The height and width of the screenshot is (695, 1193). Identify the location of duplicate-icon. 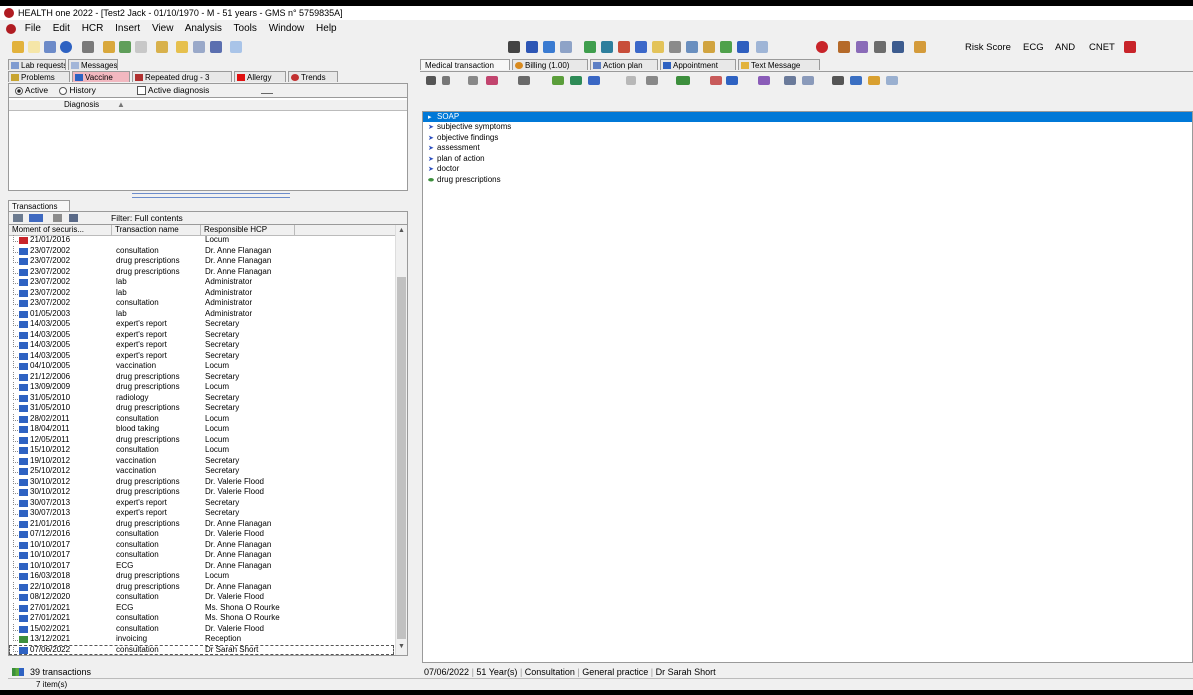
(790, 80).